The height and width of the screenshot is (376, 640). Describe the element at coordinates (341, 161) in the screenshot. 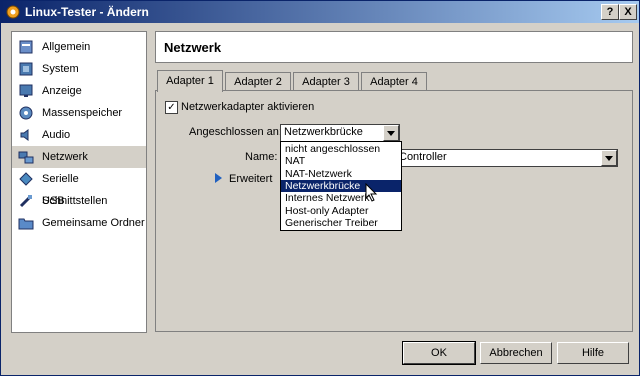

I see `dropdown-option: NAT` at that location.